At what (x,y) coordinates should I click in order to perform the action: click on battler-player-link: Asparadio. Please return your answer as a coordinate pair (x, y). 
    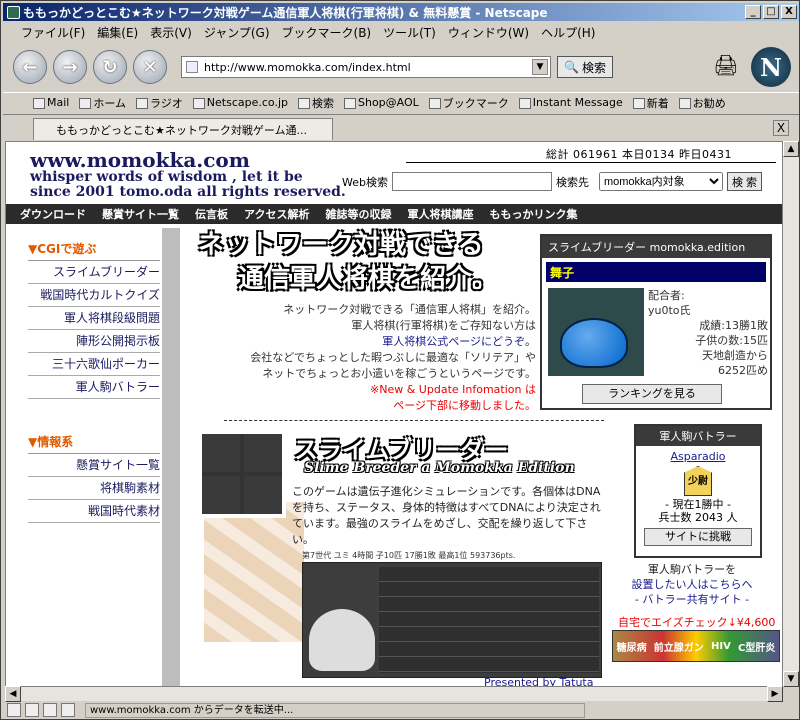
    Looking at the image, I should click on (698, 456).